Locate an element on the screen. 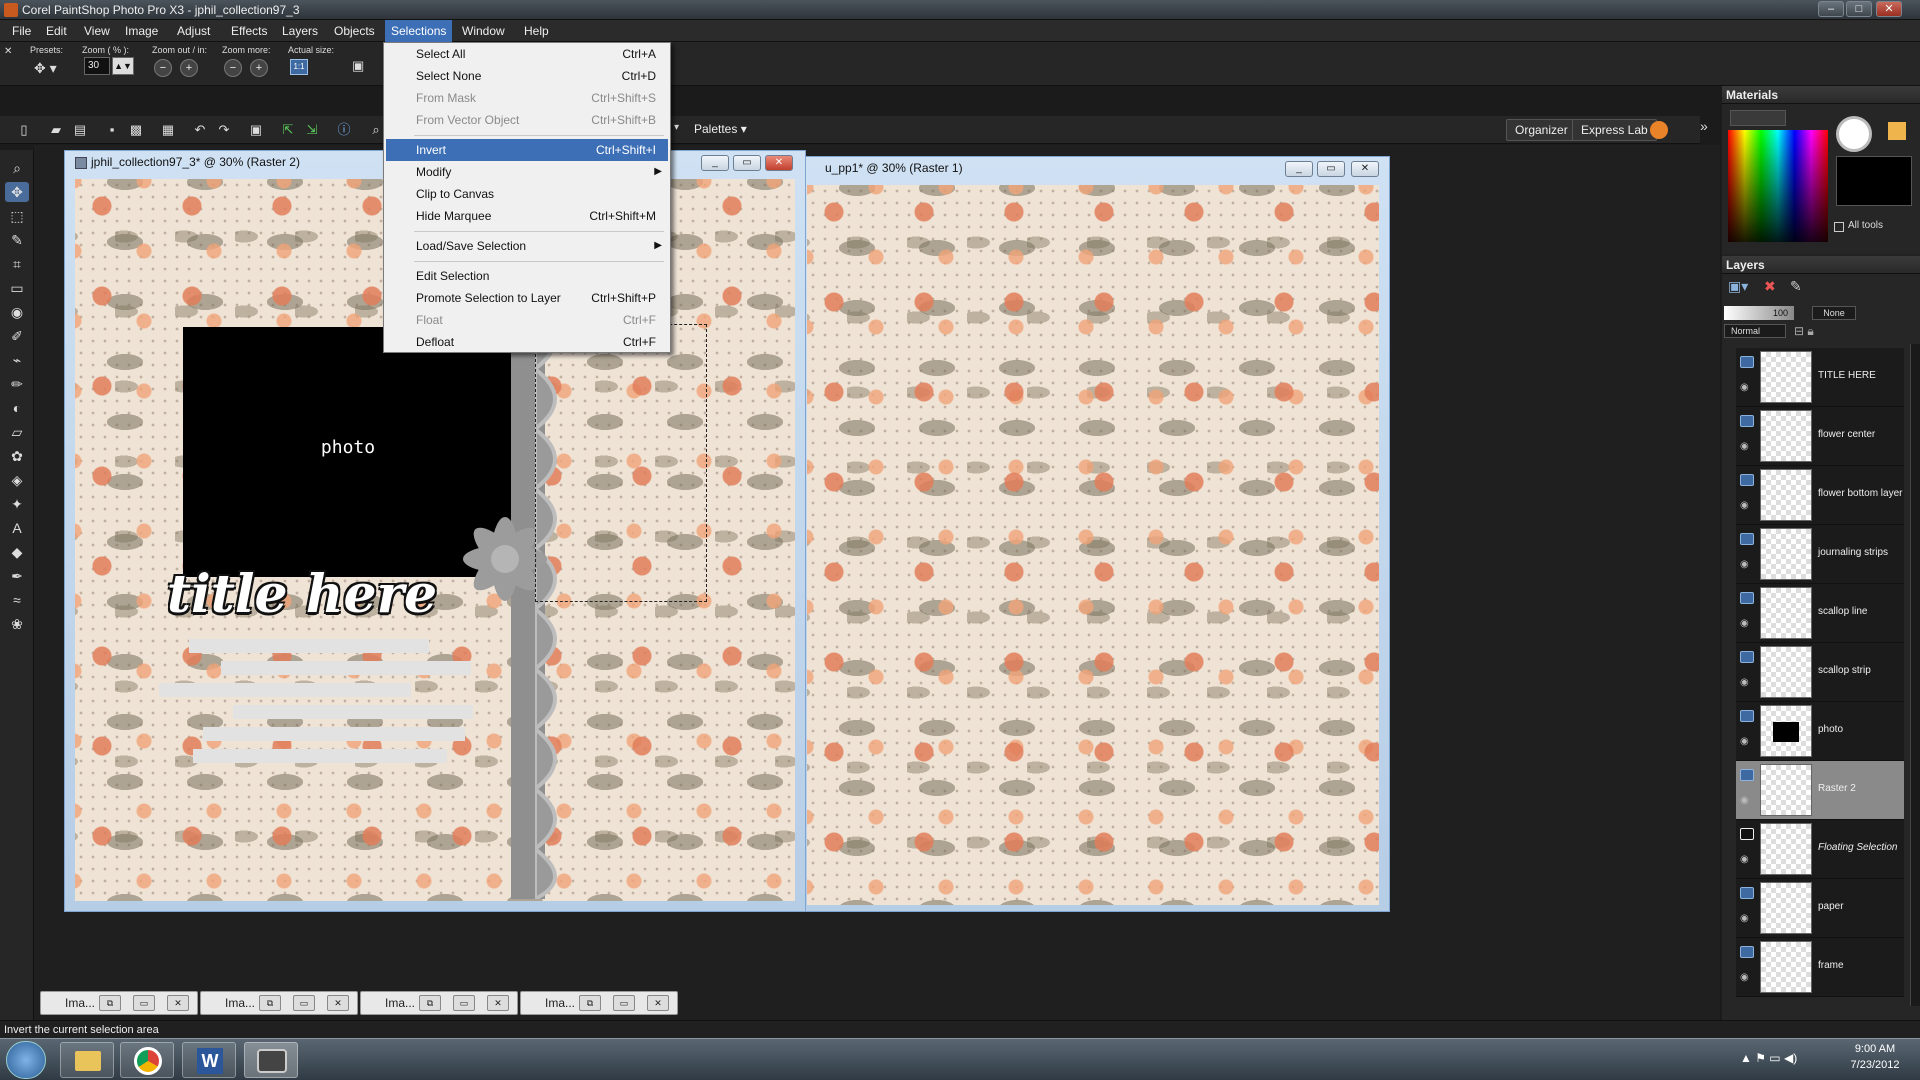 This screenshot has height=1080, width=1920. menu-item-from-mask: From Mask Ctrl+Shift+S is located at coordinates (527, 98).